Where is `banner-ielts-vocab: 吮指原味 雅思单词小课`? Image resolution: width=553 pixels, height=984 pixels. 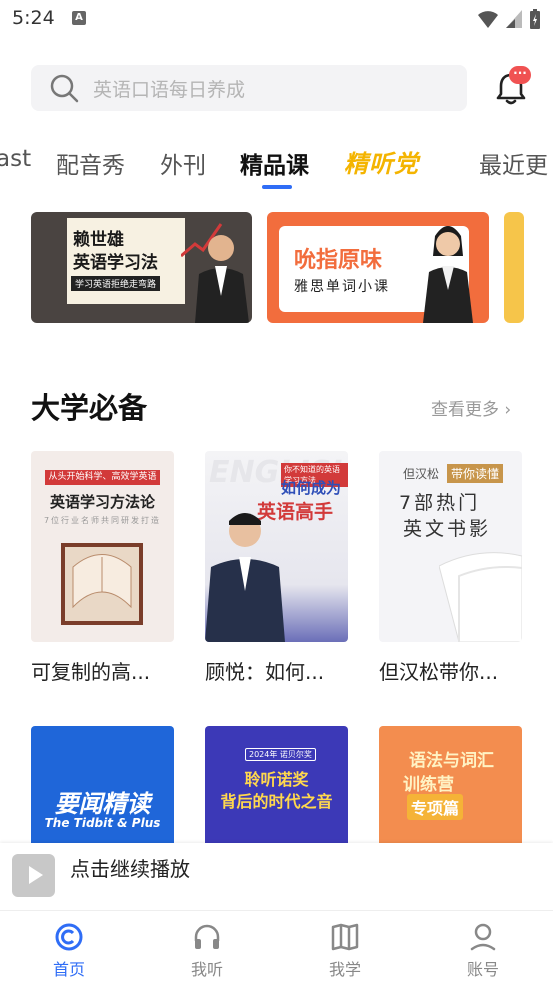
banner-ielts-vocab: 吮指原味 雅思单词小课 is located at coordinates (378, 267).